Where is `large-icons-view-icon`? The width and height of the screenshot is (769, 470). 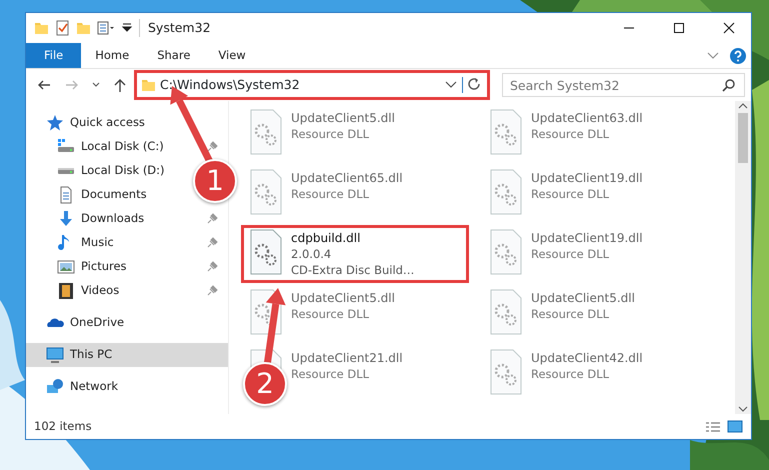
large-icons-view-icon is located at coordinates (735, 426).